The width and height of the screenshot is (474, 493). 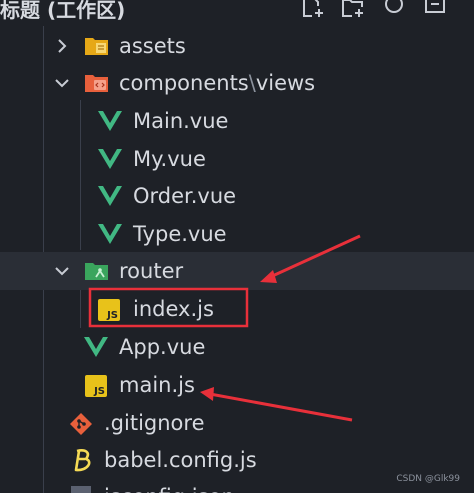 What do you see at coordinates (82, 461) in the screenshot?
I see `babel-icon` at bounding box center [82, 461].